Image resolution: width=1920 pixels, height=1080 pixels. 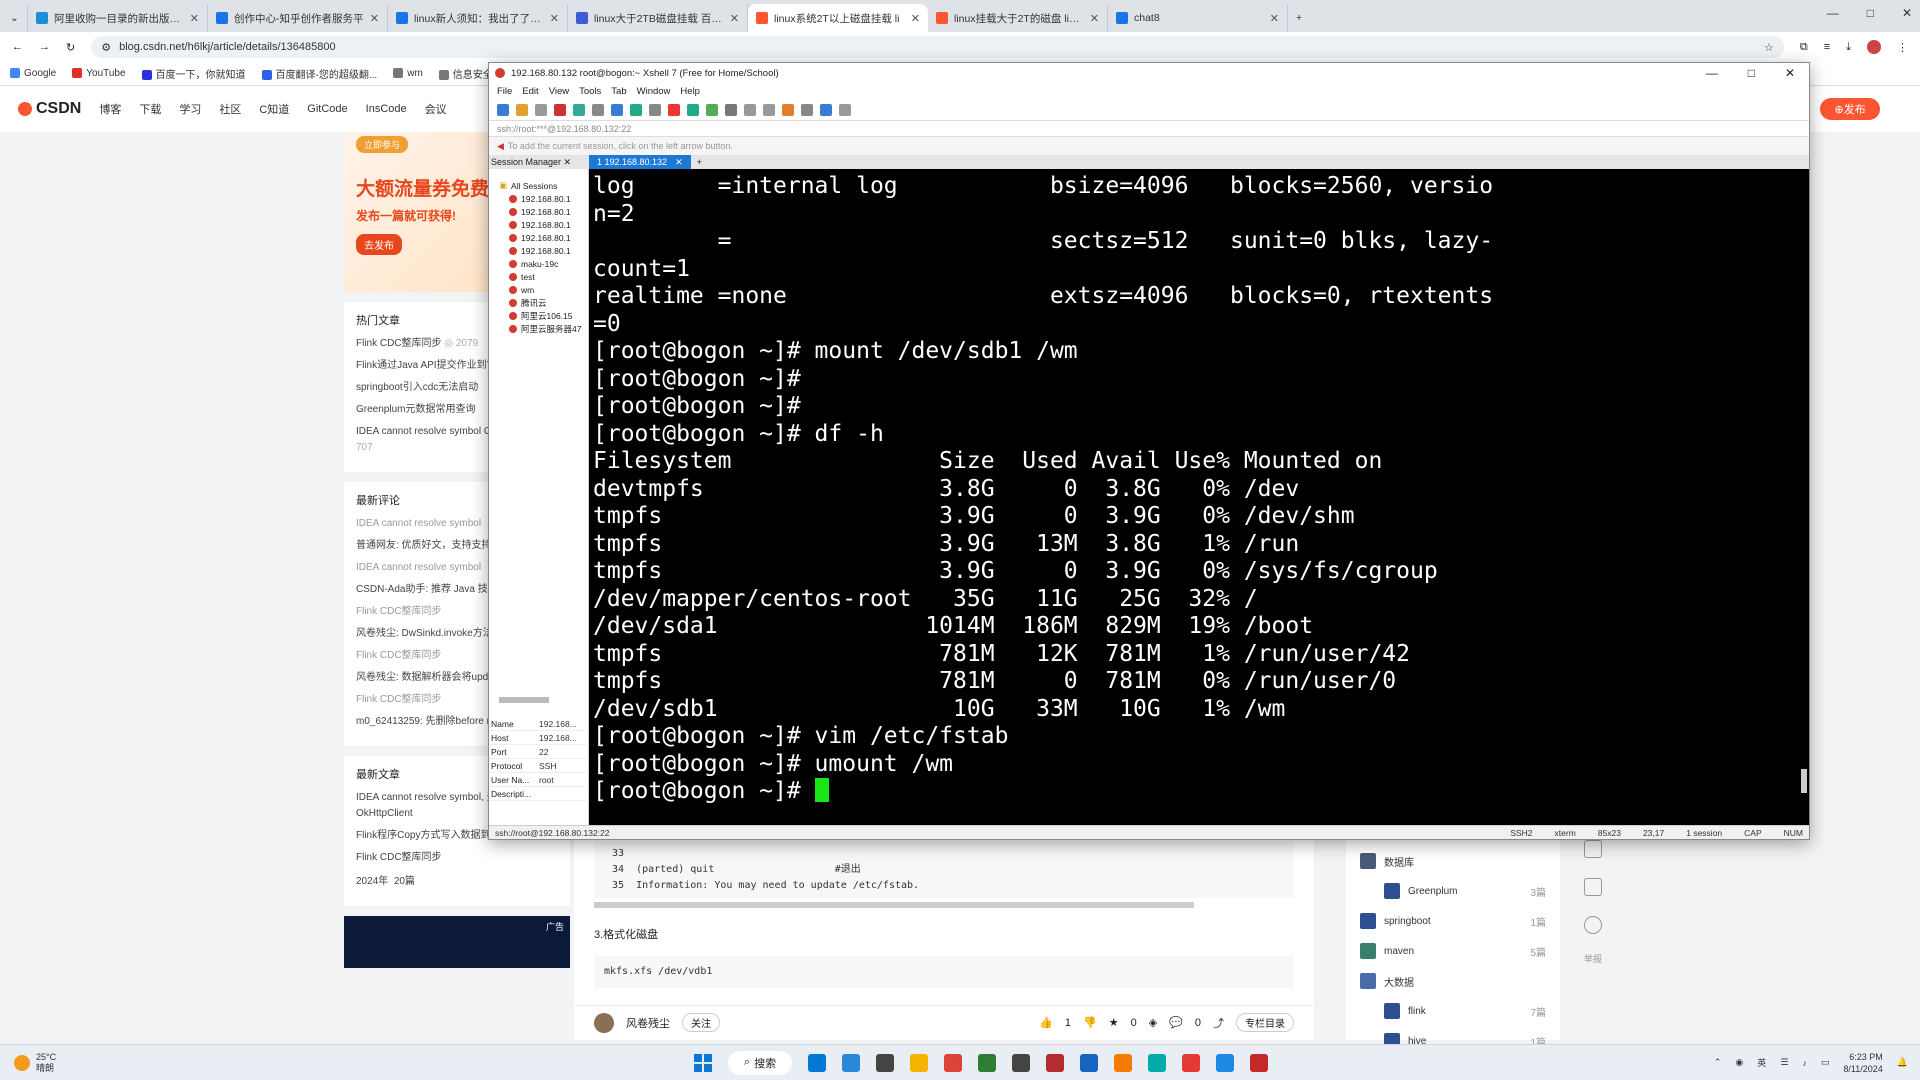 I want to click on weather-widget: 25°C 晴朗, so click(x=150, y=1063).